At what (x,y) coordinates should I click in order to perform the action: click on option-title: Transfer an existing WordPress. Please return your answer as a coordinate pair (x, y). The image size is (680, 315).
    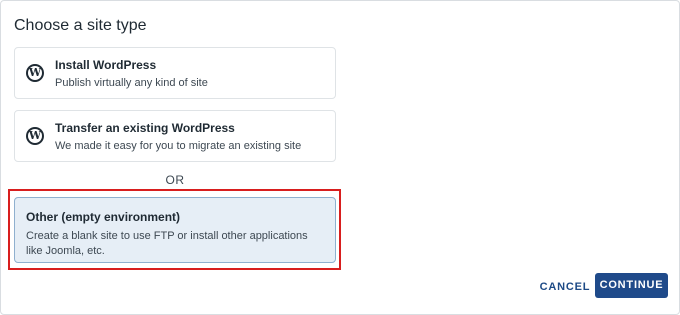
    Looking at the image, I should click on (145, 128).